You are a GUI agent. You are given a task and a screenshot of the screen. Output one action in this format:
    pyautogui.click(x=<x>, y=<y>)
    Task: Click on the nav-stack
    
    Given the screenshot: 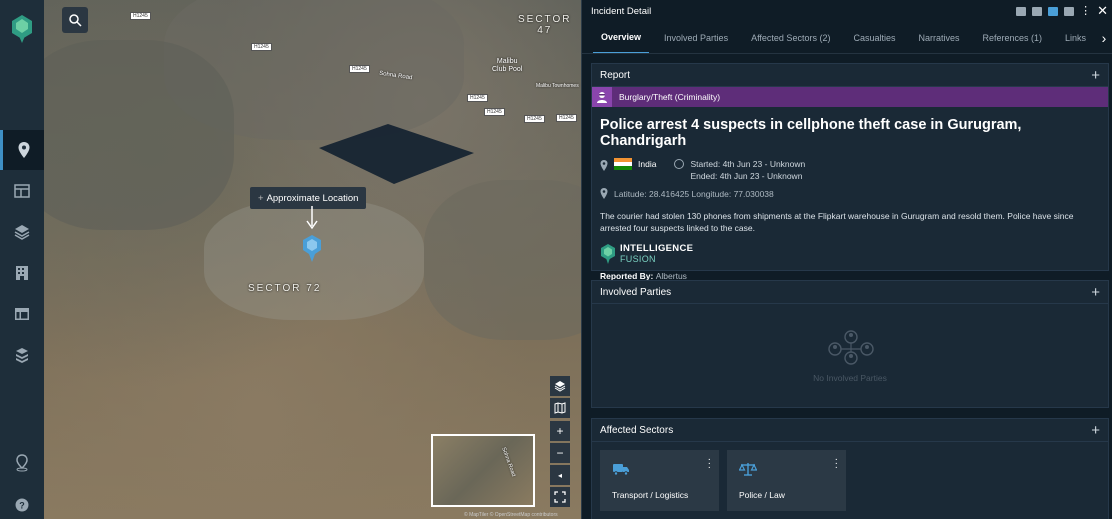 What is the action you would take?
    pyautogui.click(x=22, y=355)
    